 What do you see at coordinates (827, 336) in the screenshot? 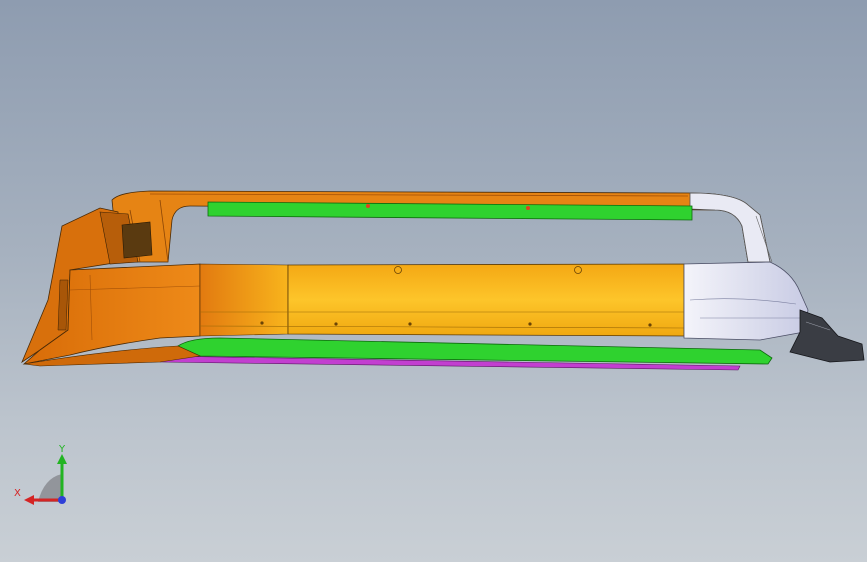
I see `dark-end-bracket` at bounding box center [827, 336].